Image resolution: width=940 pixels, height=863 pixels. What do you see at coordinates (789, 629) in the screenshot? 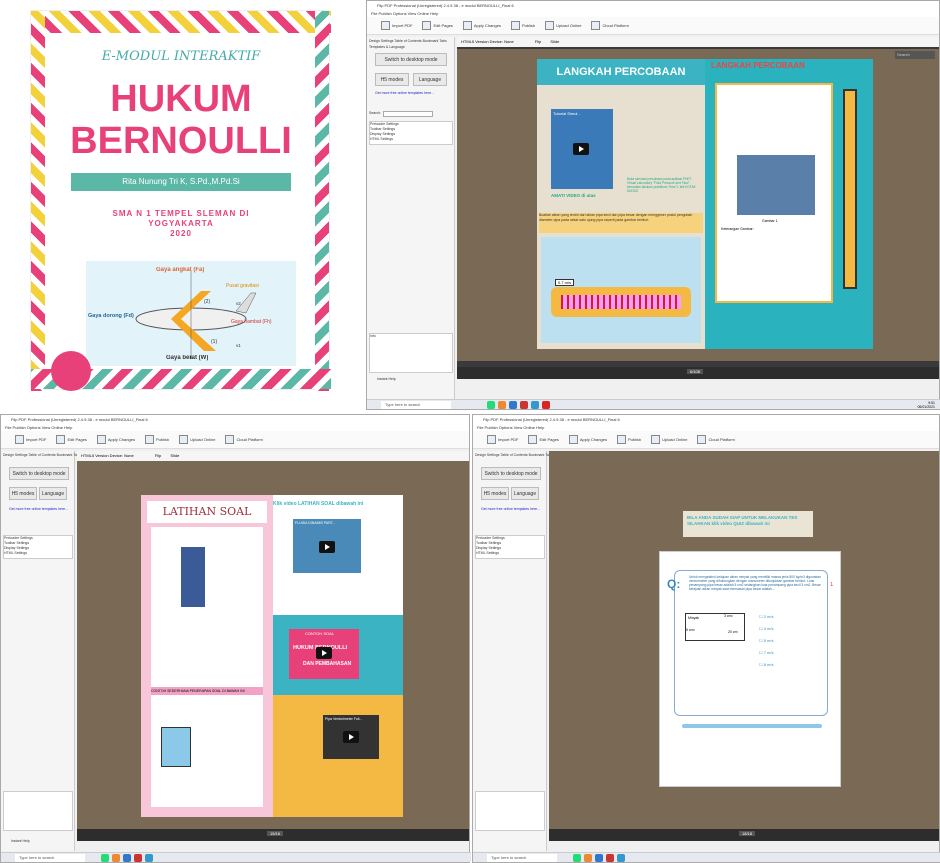
I see `answer-option: ☐ 4 m/s` at bounding box center [789, 629].